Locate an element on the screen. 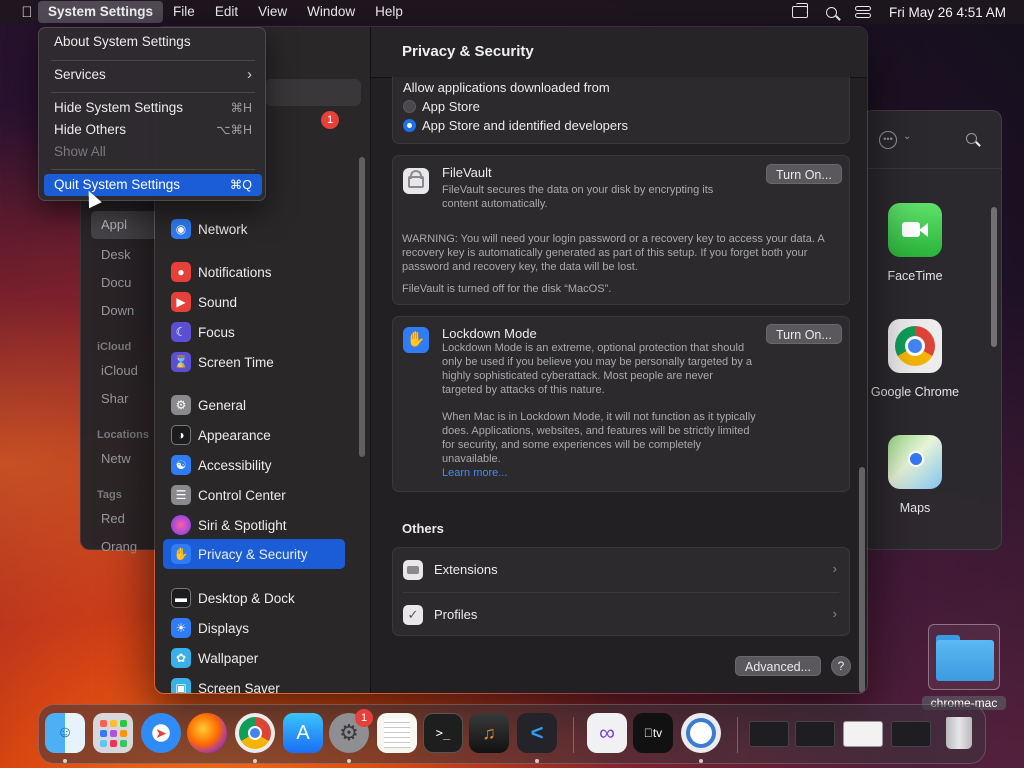 This screenshot has width=1024, height=768. profiles-row: ✓ Profiles › is located at coordinates (621, 615).